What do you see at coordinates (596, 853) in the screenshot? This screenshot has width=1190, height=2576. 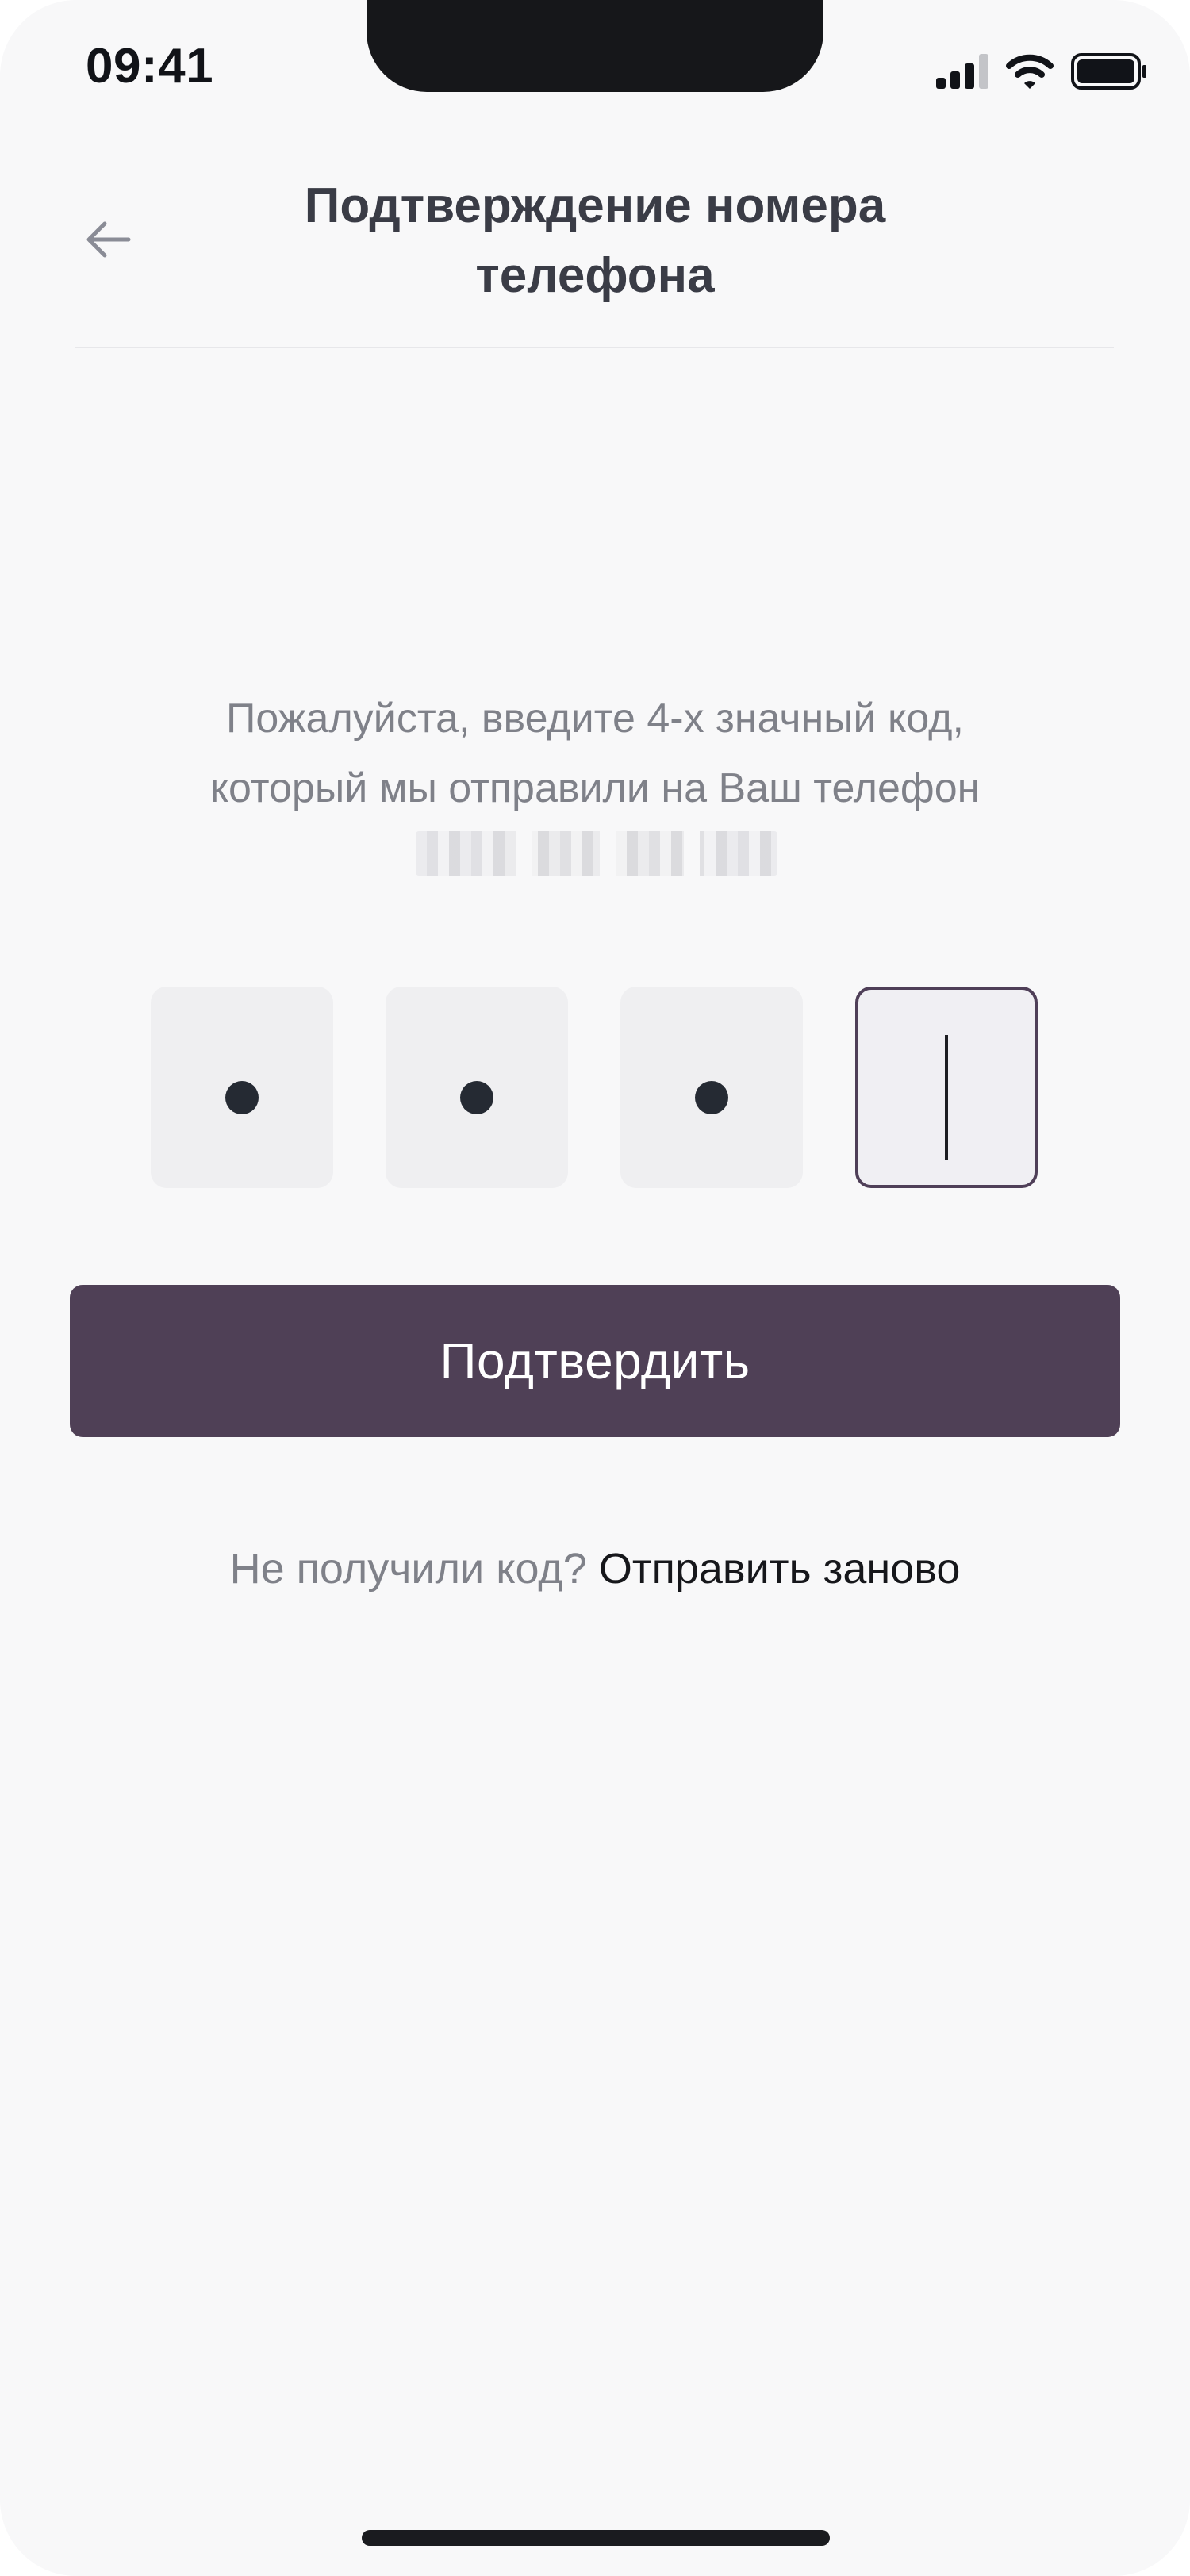 I see `masked-phone-number` at bounding box center [596, 853].